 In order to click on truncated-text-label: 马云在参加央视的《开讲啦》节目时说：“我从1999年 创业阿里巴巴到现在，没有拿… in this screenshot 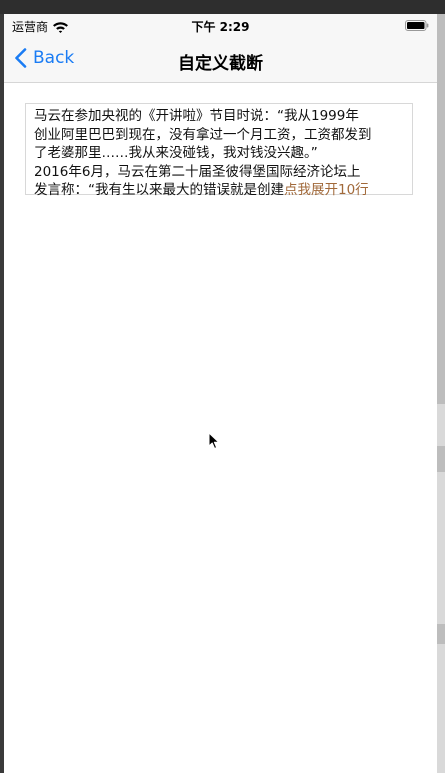, I will do `click(219, 150)`.